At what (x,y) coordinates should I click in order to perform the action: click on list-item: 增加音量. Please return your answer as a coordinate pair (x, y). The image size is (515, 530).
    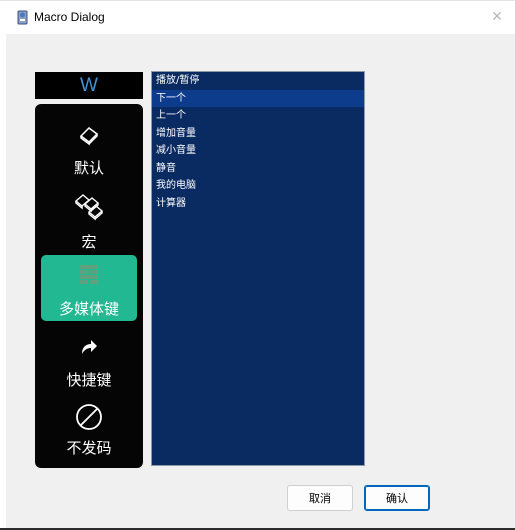
    Looking at the image, I should click on (258, 134).